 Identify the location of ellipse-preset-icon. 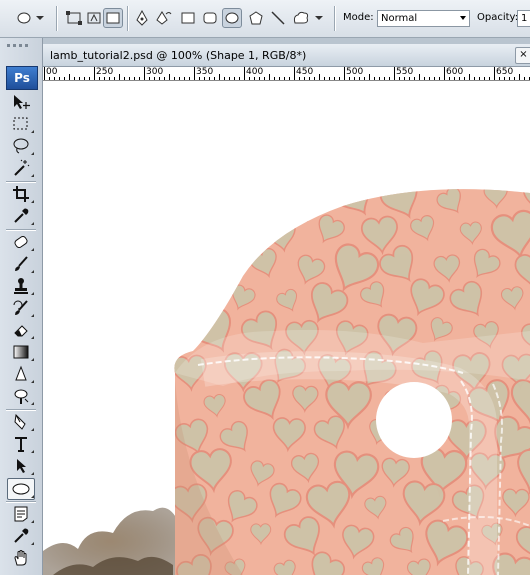
(24, 18).